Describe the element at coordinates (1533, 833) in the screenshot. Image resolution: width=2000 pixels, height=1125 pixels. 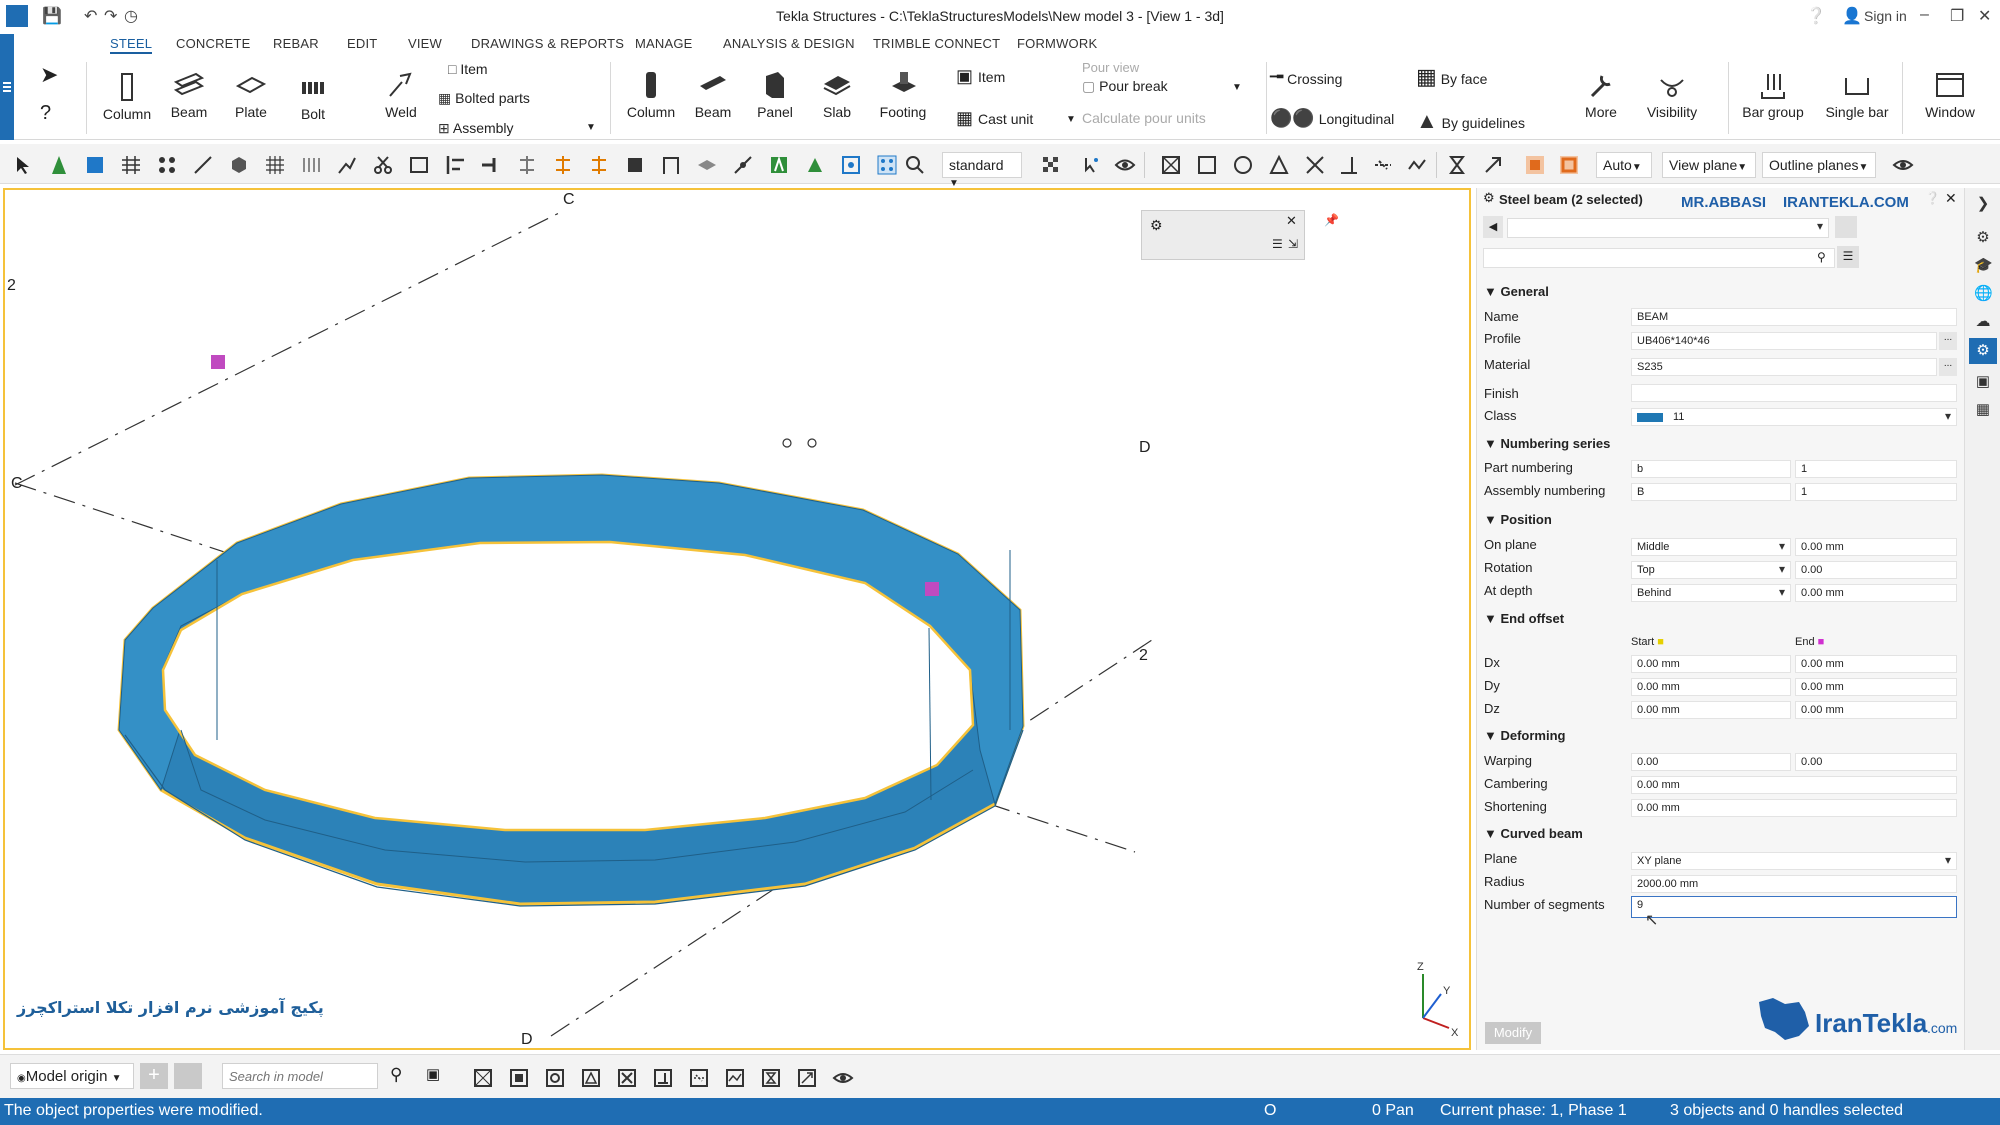
I see `section-curved-beam: ▼ Curved beam` at that location.